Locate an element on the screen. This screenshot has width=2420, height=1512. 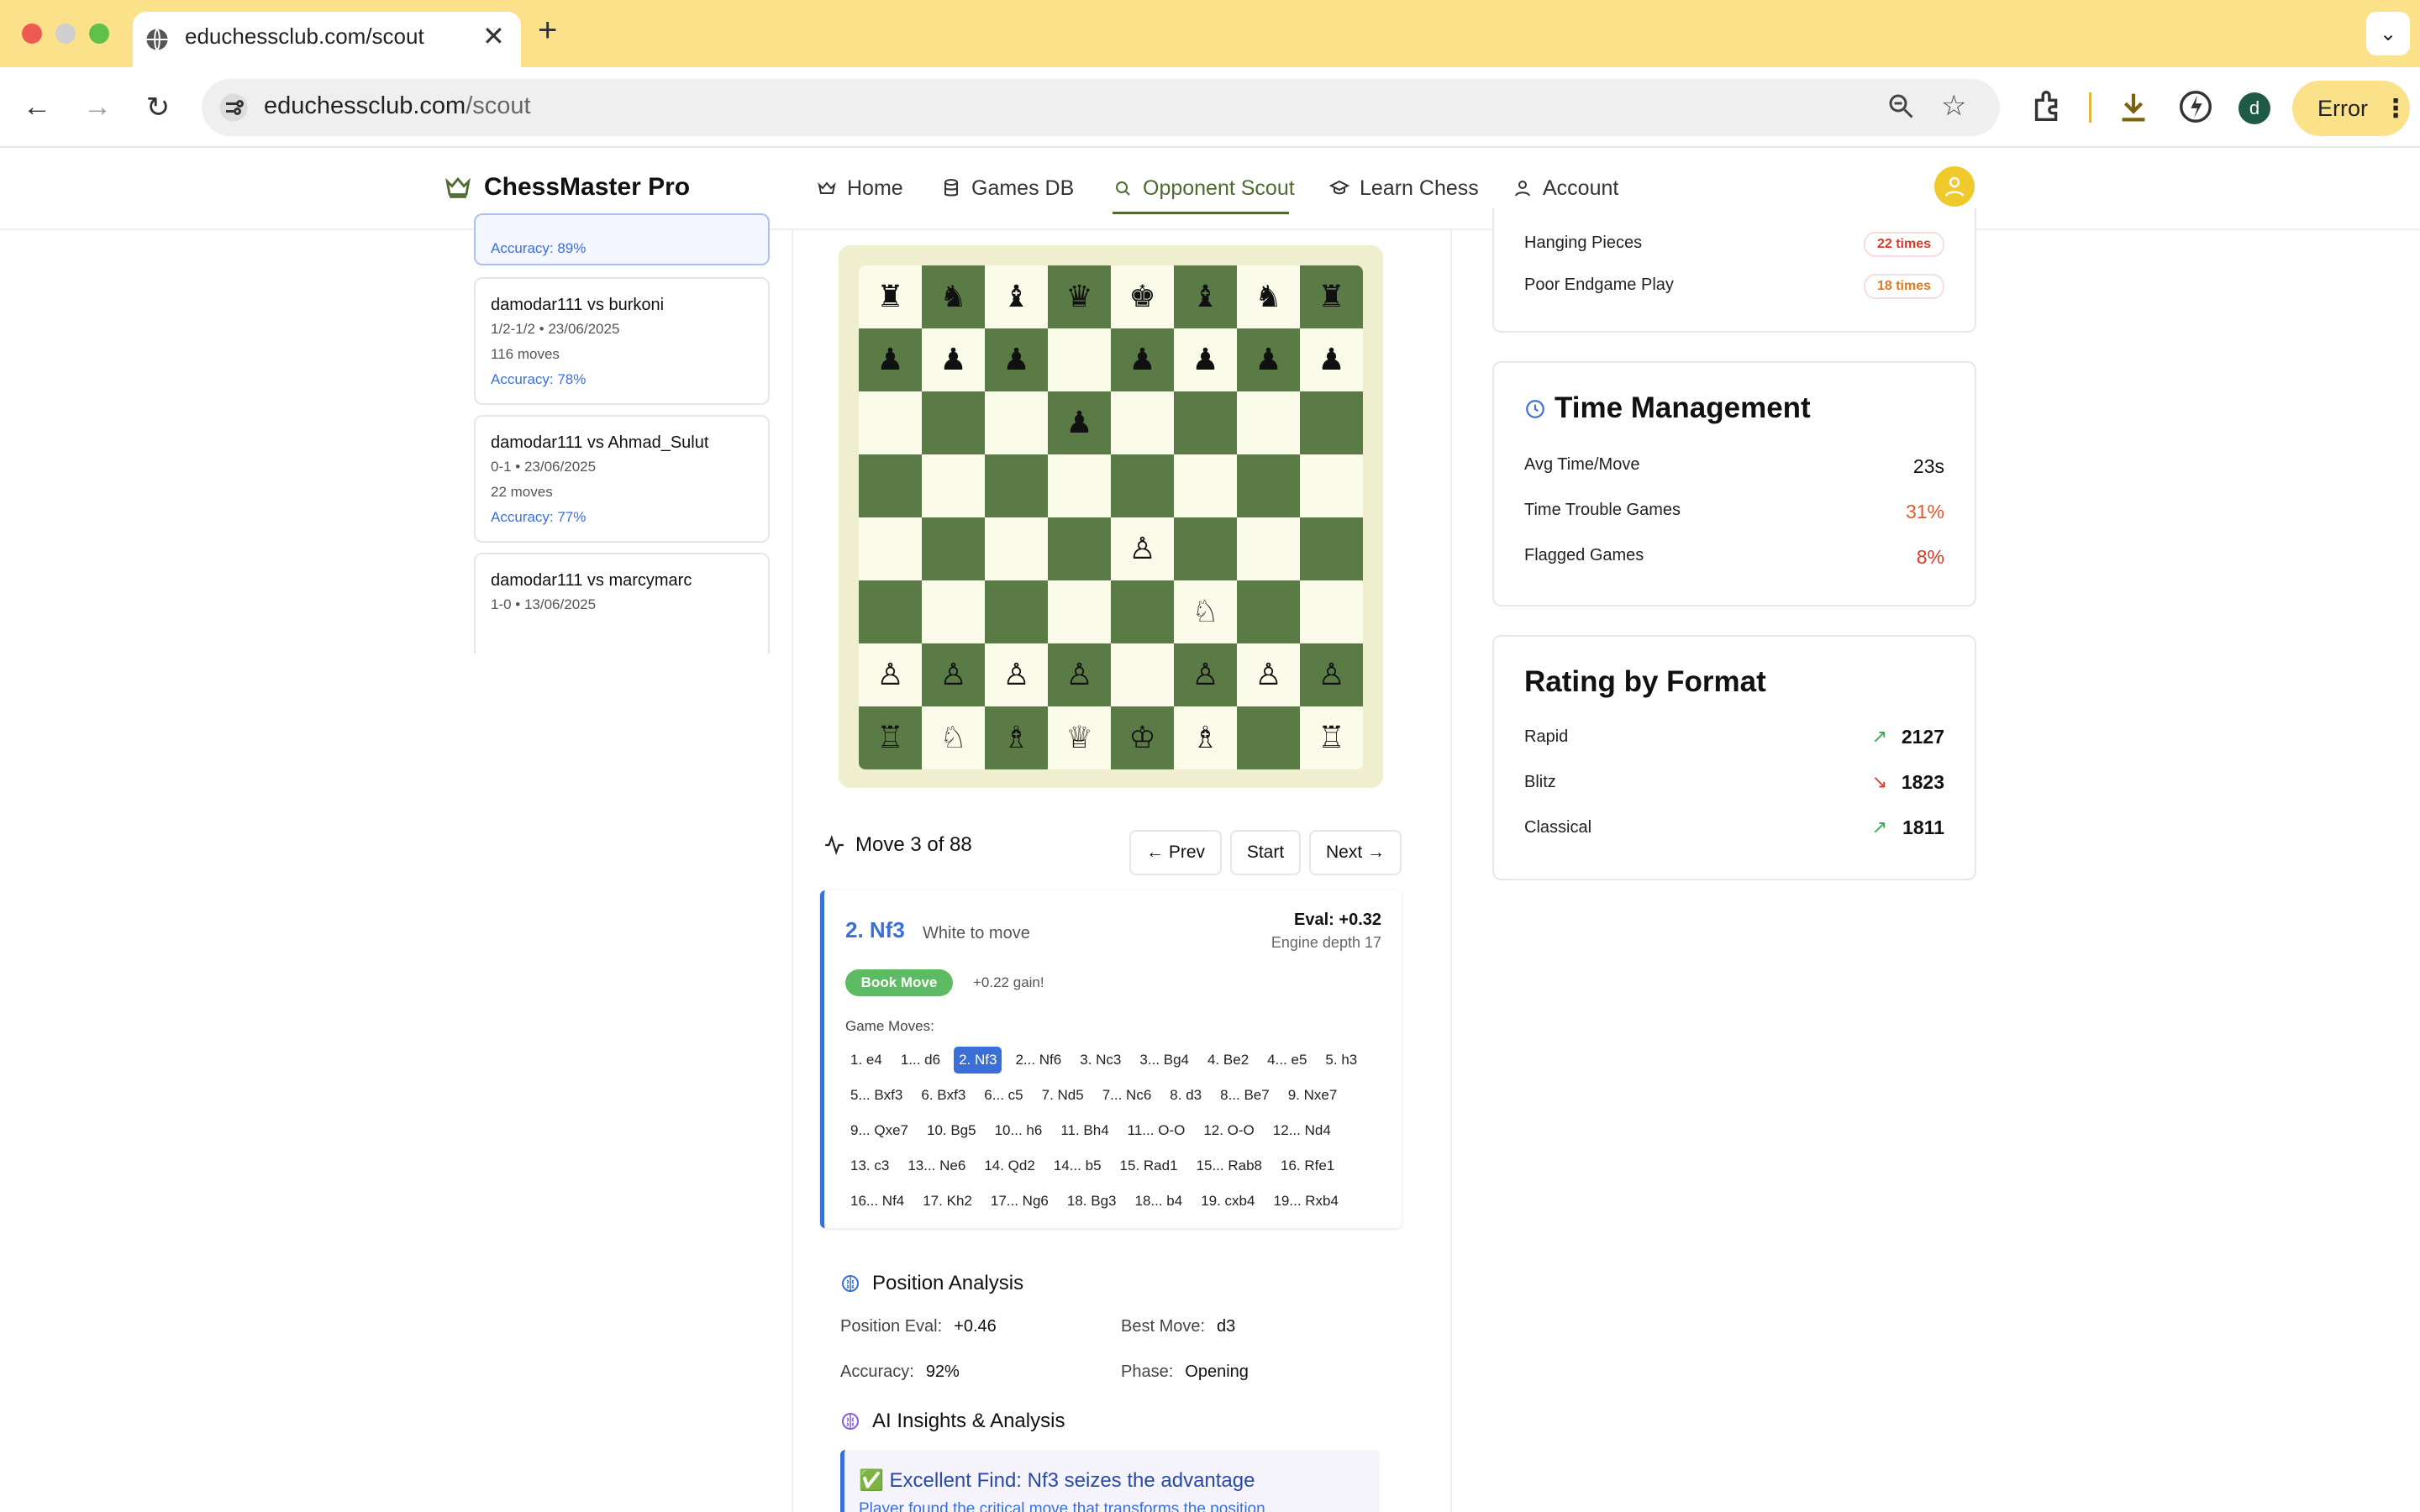
move-chip: 18... b4 is located at coordinates (1158, 1201).